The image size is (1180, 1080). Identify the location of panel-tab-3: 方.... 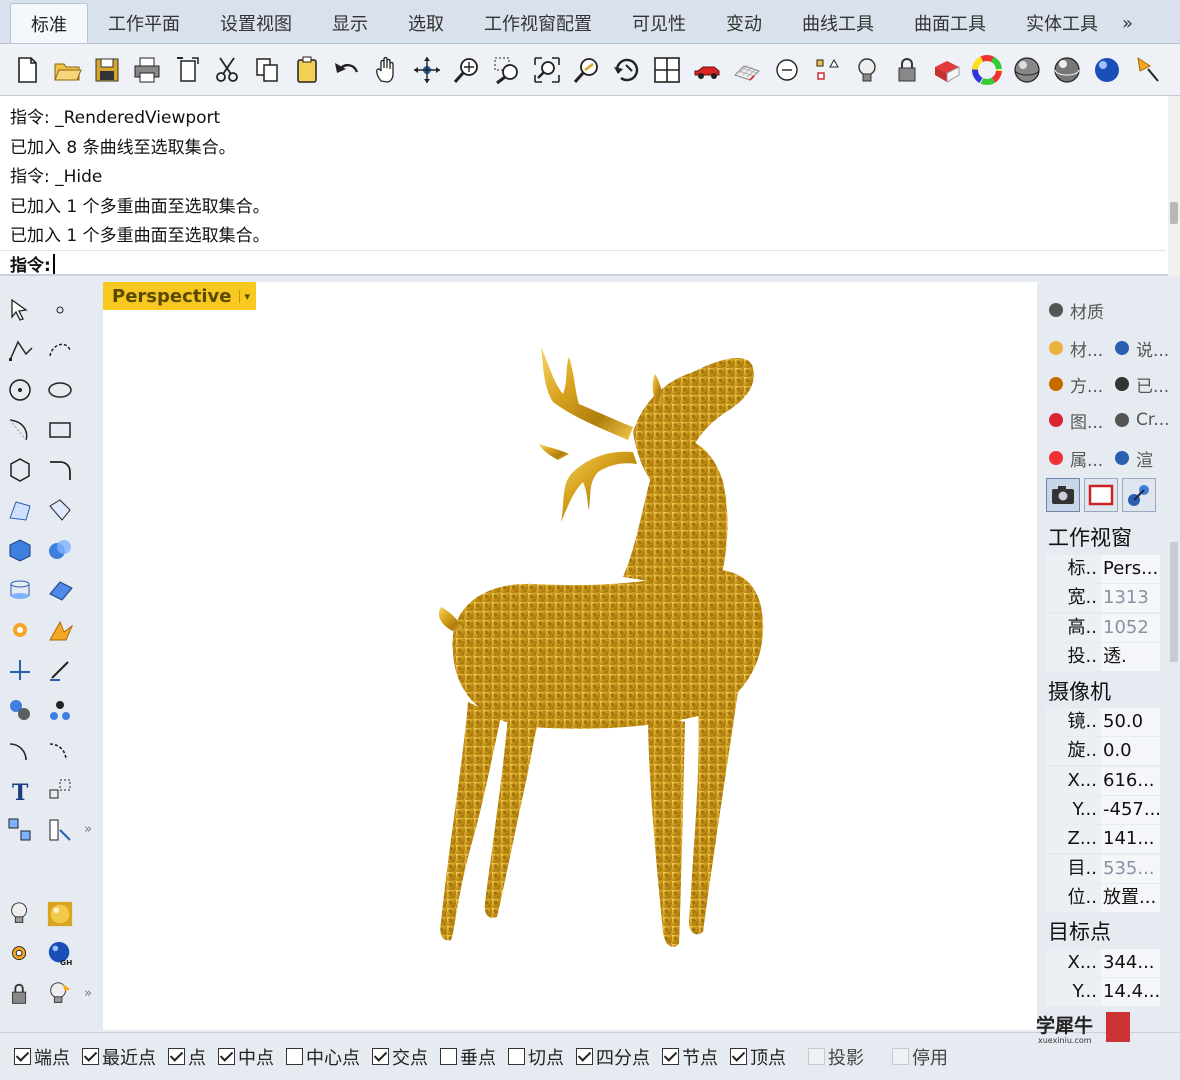
(1074, 384).